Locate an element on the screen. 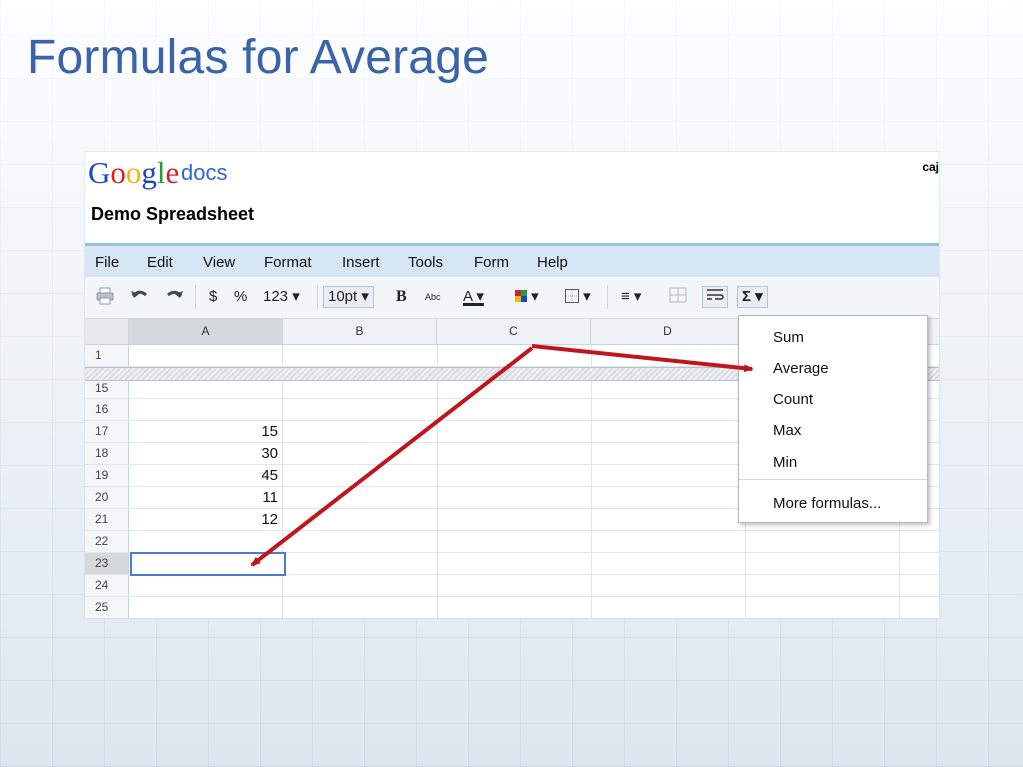  percent-format-button: % is located at coordinates (240, 297).